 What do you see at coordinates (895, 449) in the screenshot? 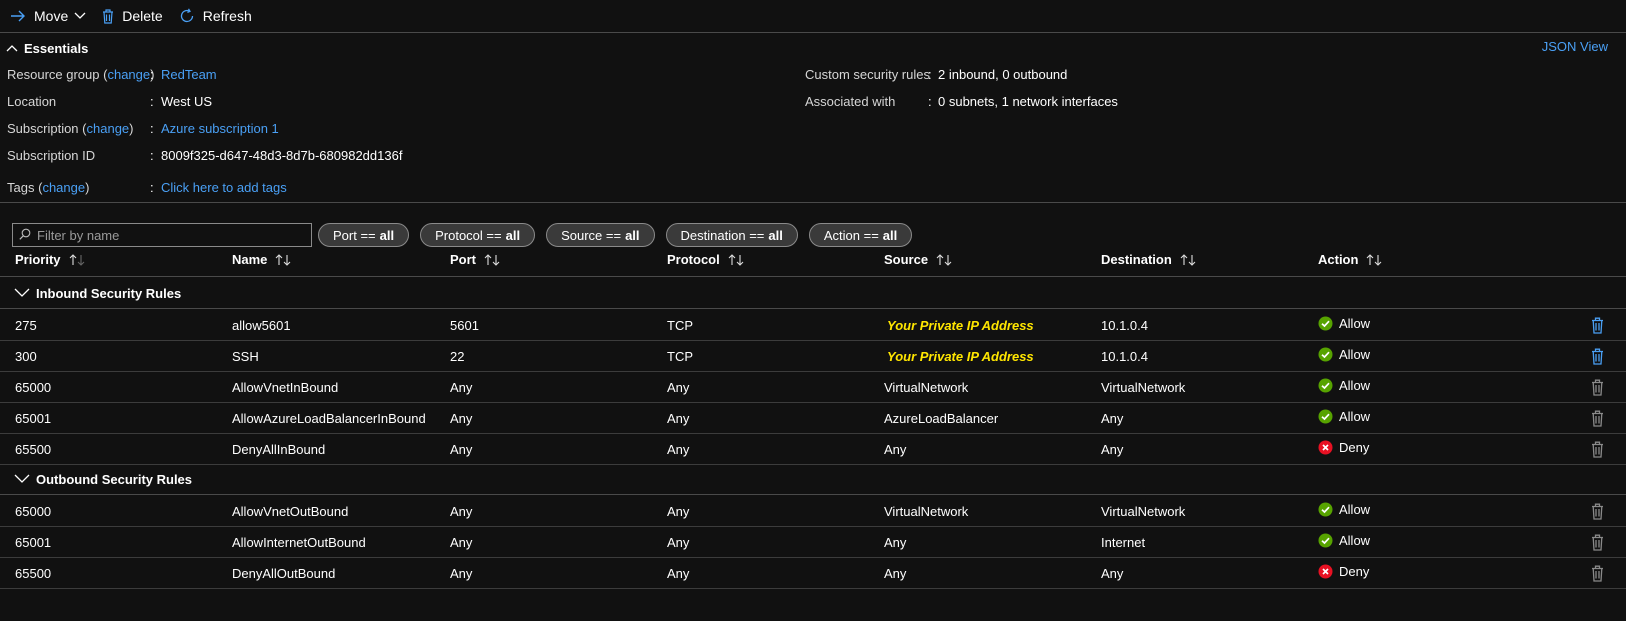
I see `cell-source: Any` at bounding box center [895, 449].